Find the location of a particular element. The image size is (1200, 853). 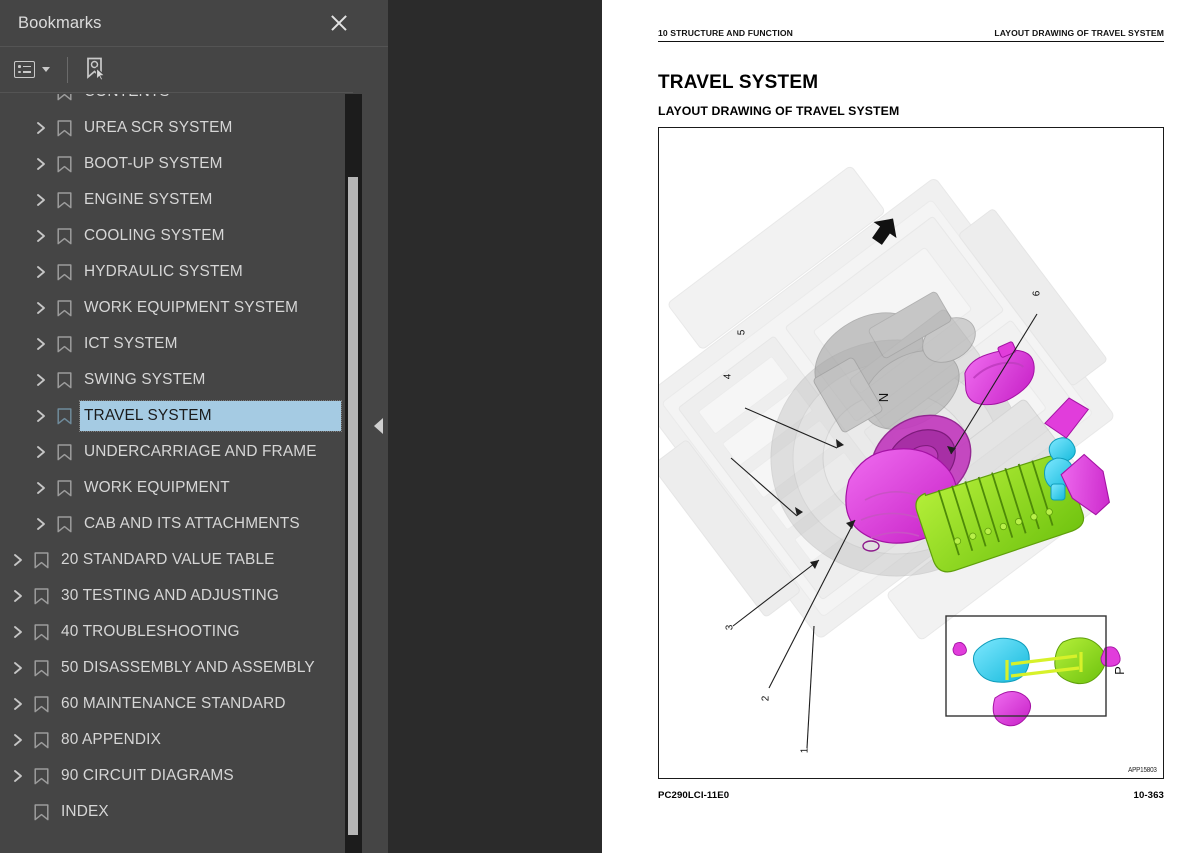

bookmark-item-50-disassembly-and-assembly: 50 DISASSEMBLY AND ASSEMBLY is located at coordinates (172, 668).